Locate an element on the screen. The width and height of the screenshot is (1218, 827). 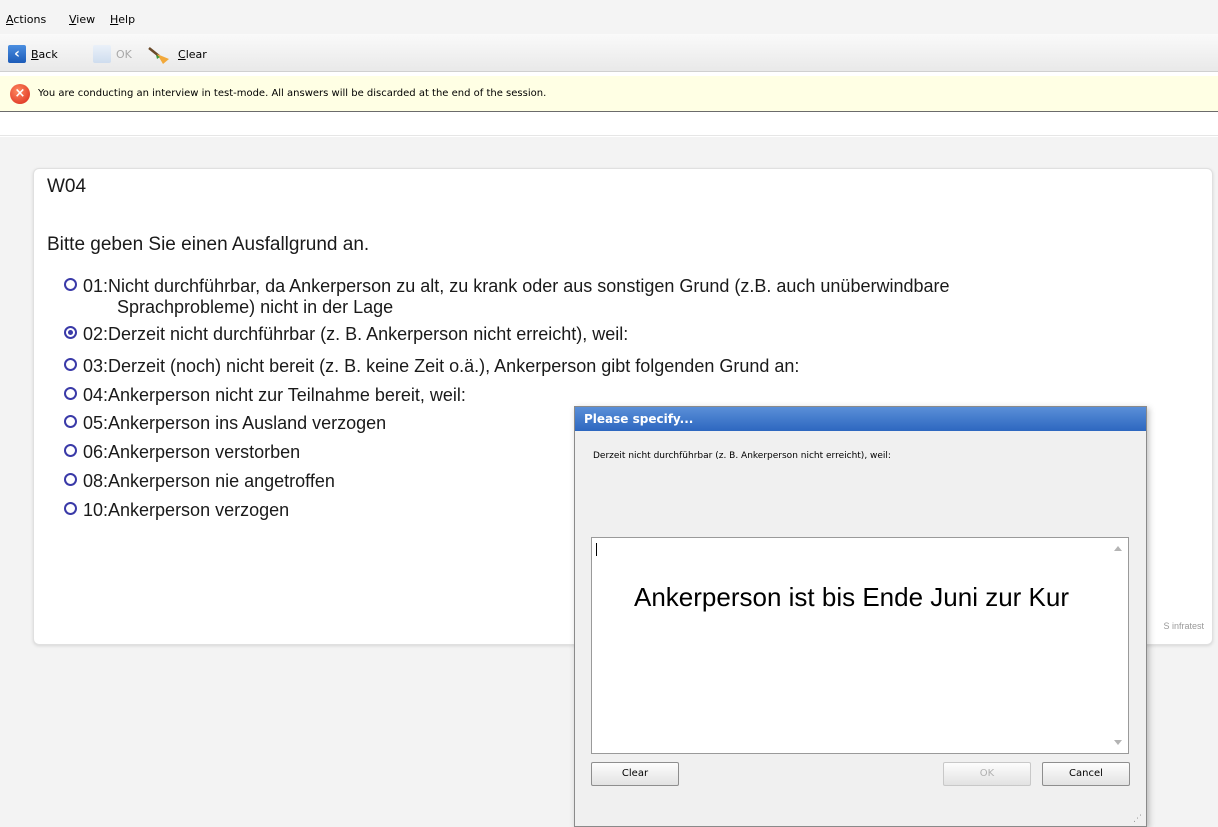
option-05: 05:Ankerperson ins Ausland verzogen is located at coordinates (225, 423).